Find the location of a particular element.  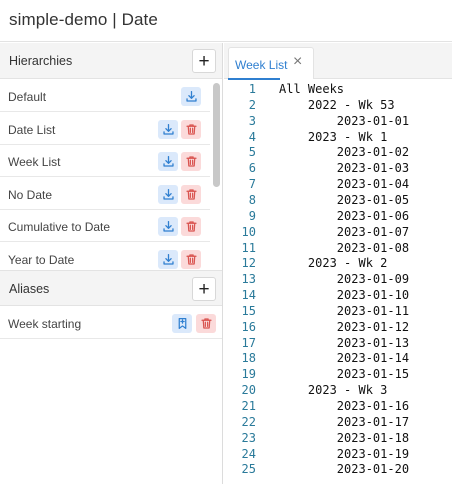

code-line: 3 2023-01-01 is located at coordinates (338, 121).